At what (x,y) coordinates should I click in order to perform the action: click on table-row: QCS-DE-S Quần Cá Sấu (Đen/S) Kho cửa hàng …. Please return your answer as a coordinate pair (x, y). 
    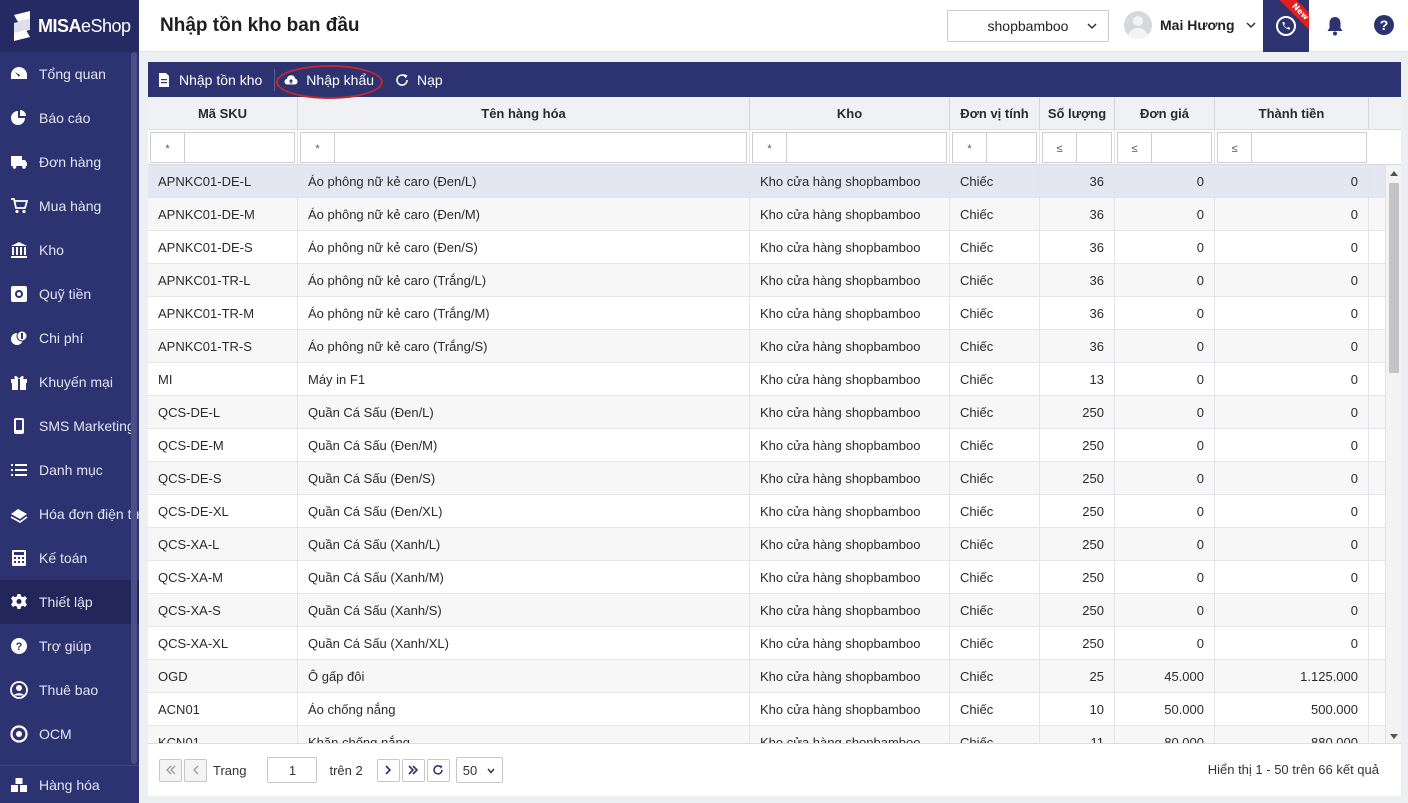
    Looking at the image, I should click on (774, 478).